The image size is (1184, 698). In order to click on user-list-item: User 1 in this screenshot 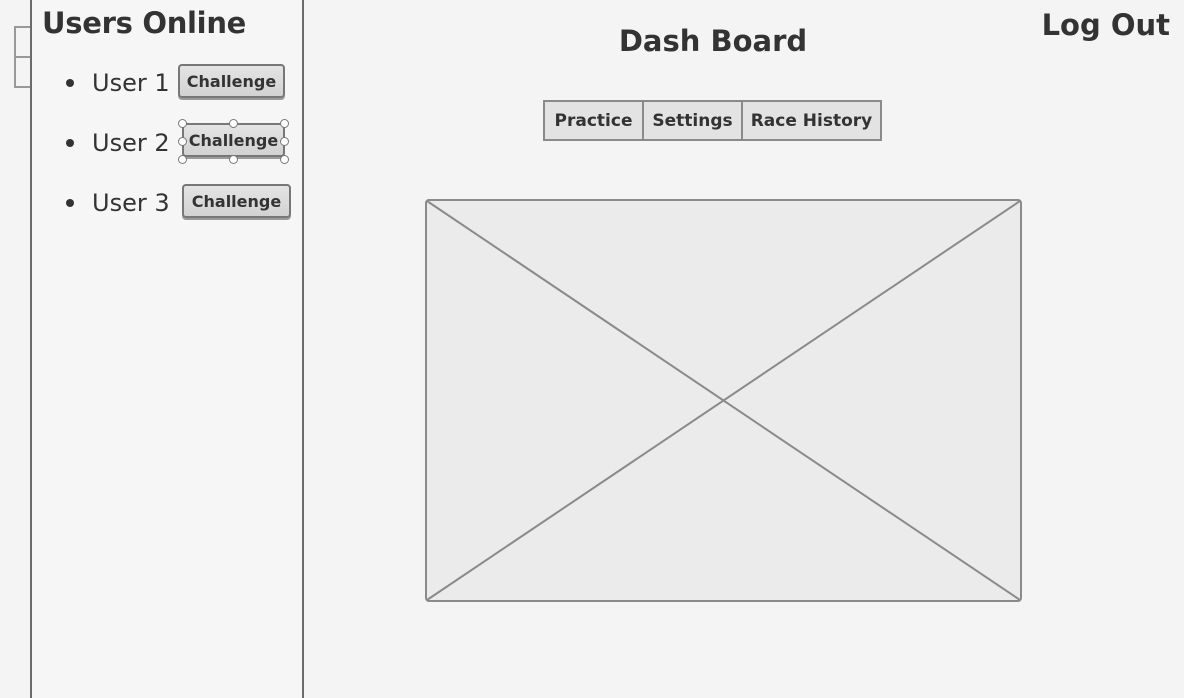, I will do `click(118, 83)`.